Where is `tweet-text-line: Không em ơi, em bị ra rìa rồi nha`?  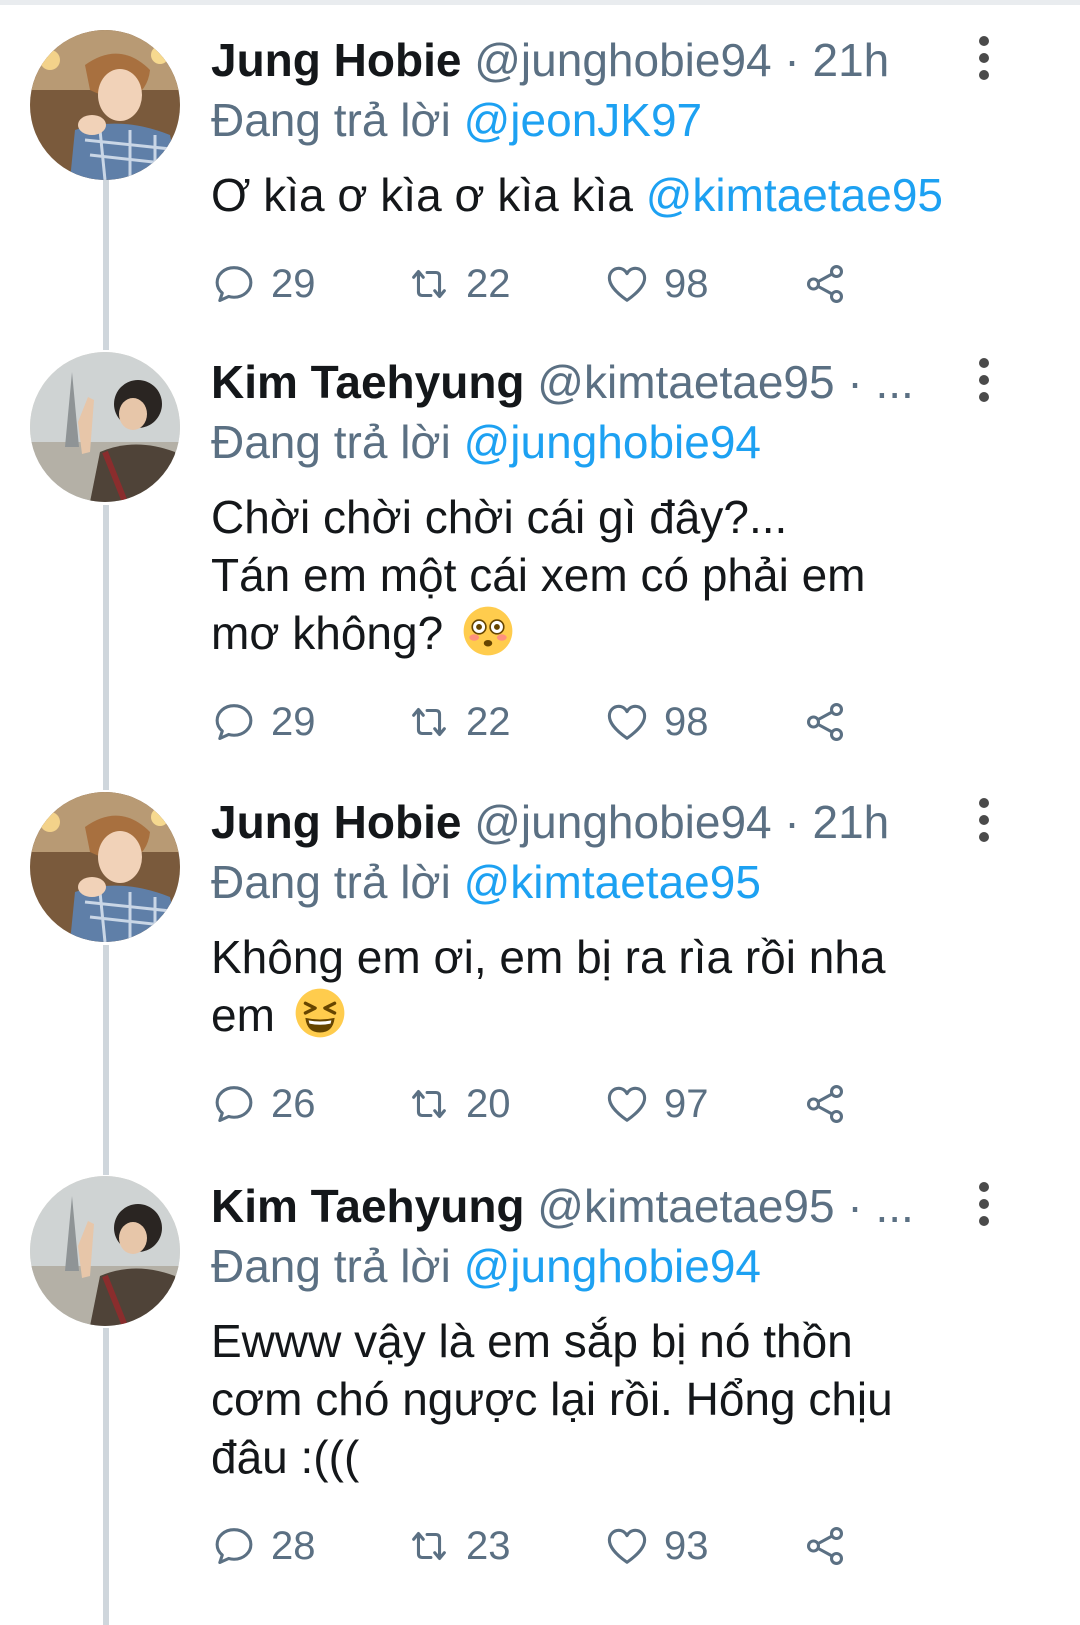 tweet-text-line: Không em ơi, em bị ra rìa rồi nha is located at coordinates (548, 957).